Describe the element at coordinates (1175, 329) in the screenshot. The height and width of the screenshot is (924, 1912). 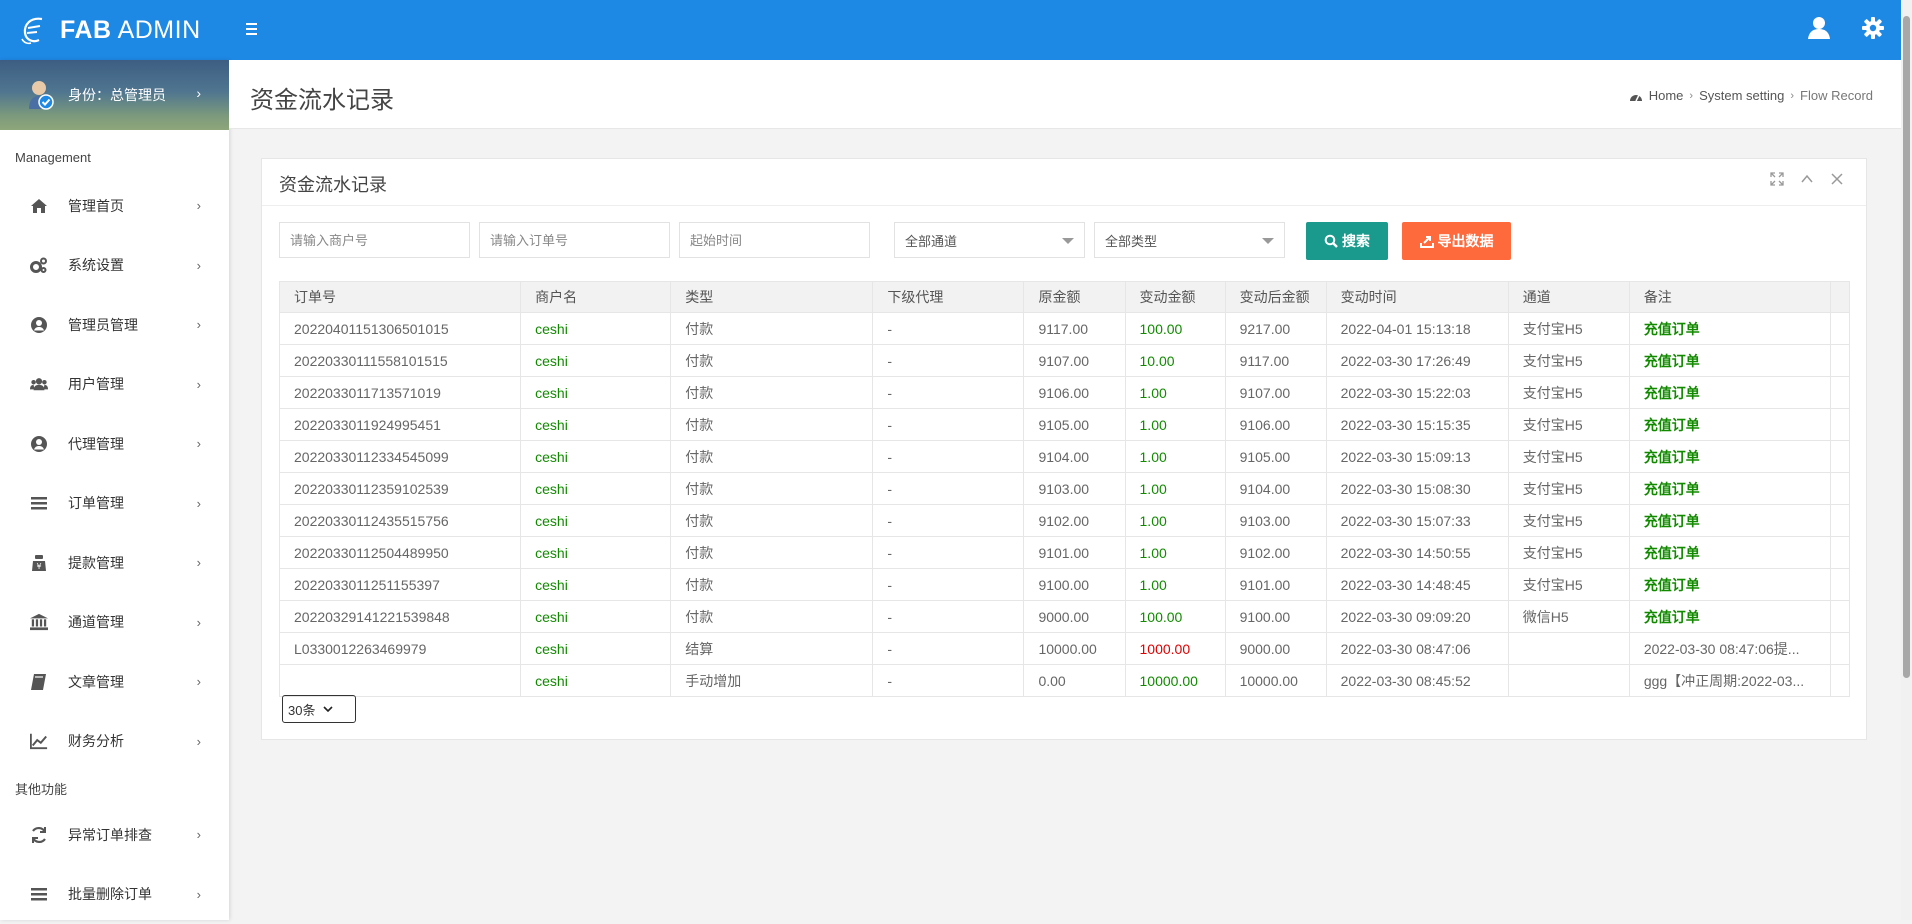
I see `table-cell: 100.00` at that location.